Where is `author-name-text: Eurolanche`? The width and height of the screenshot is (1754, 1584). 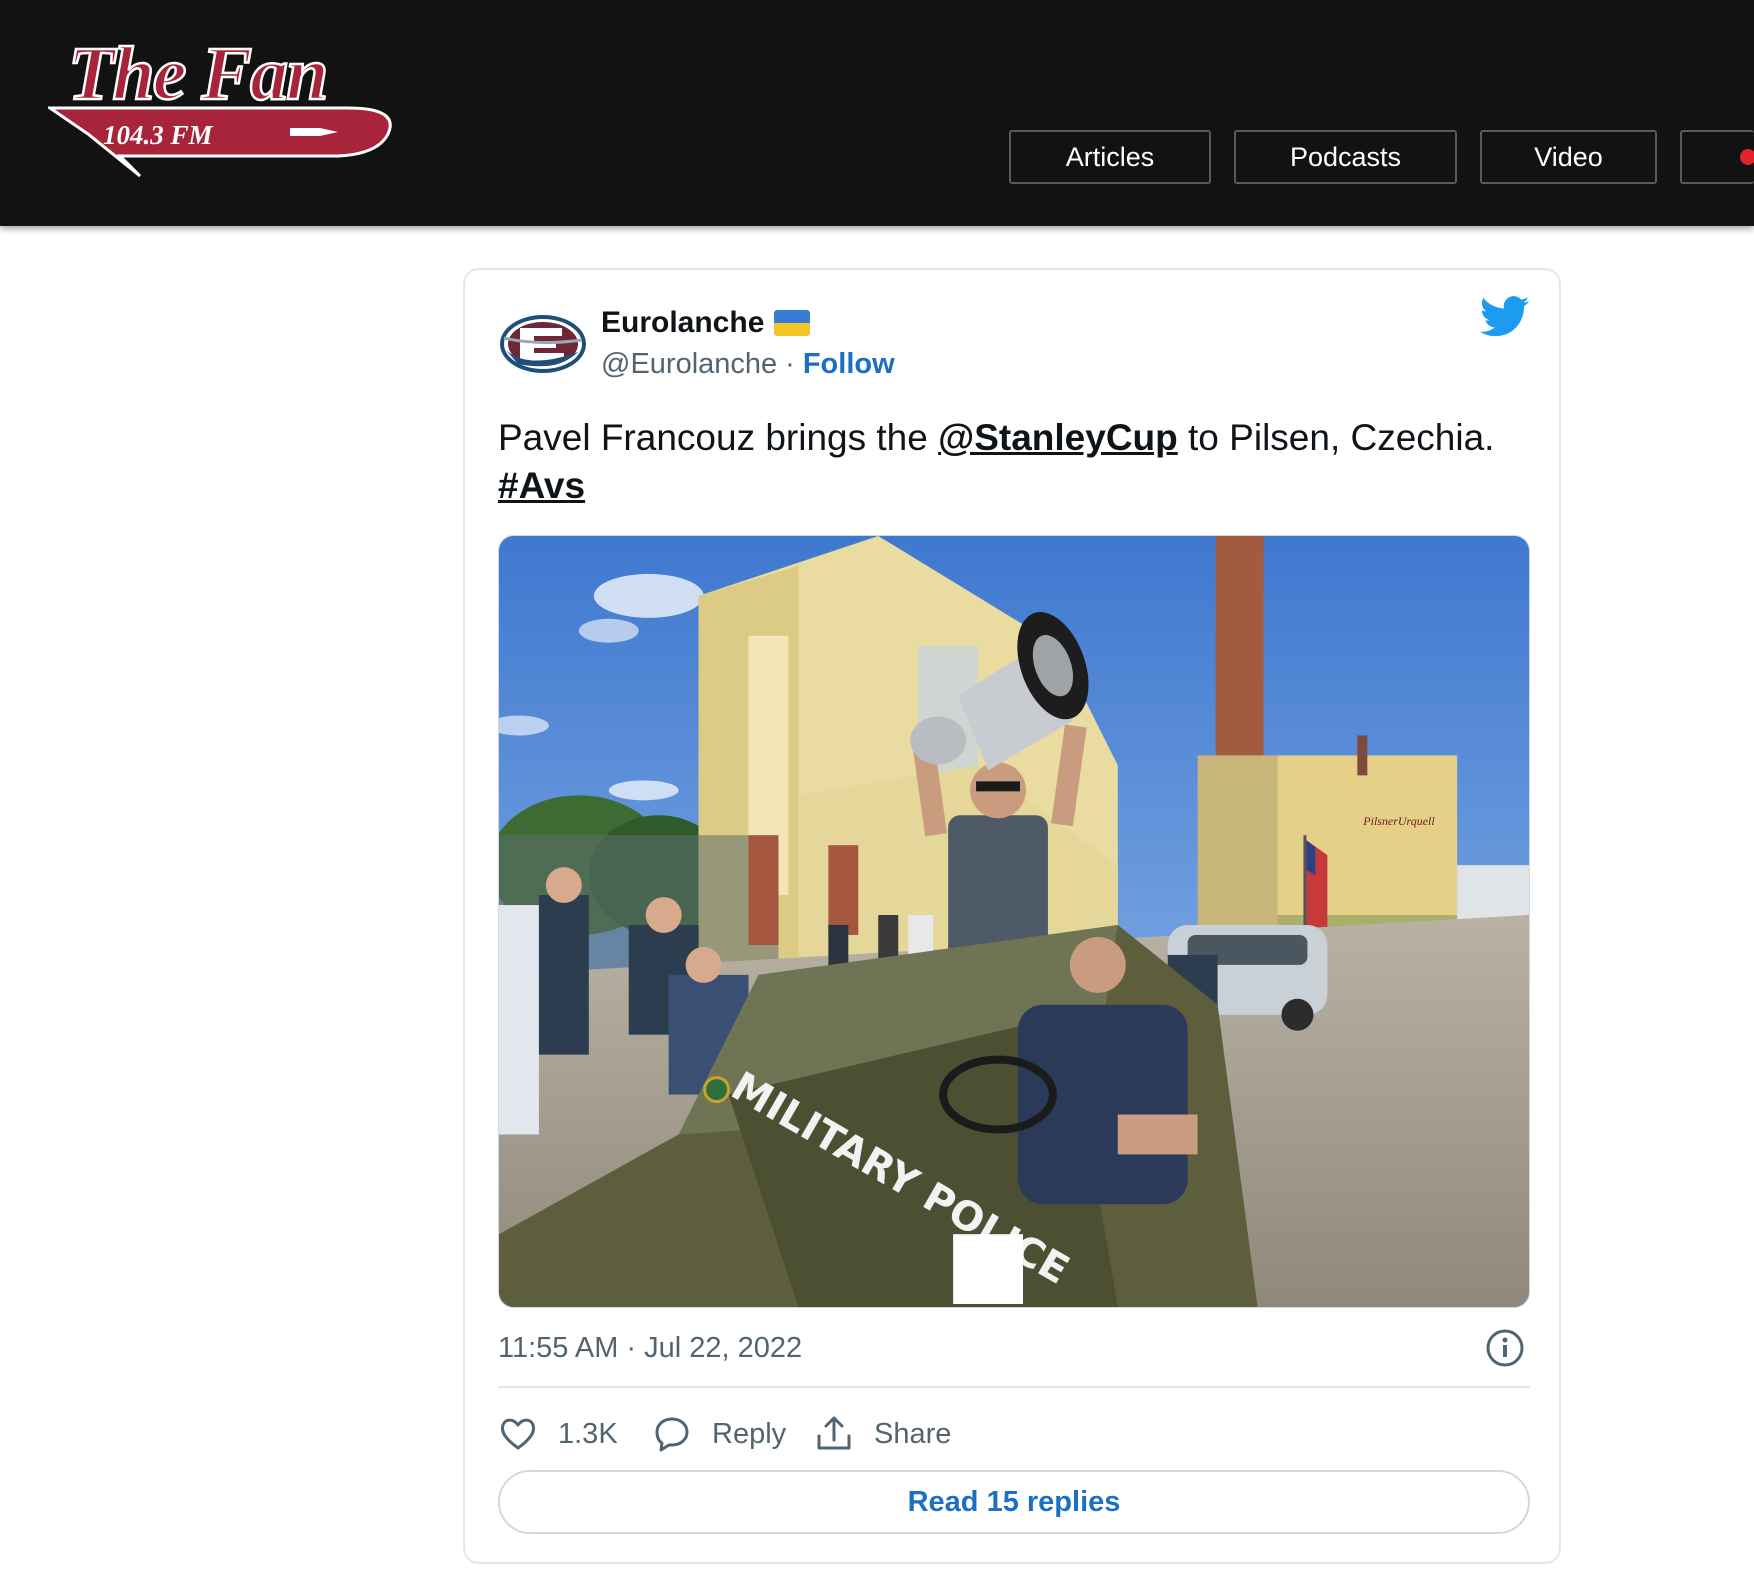
author-name-text: Eurolanche is located at coordinates (683, 322).